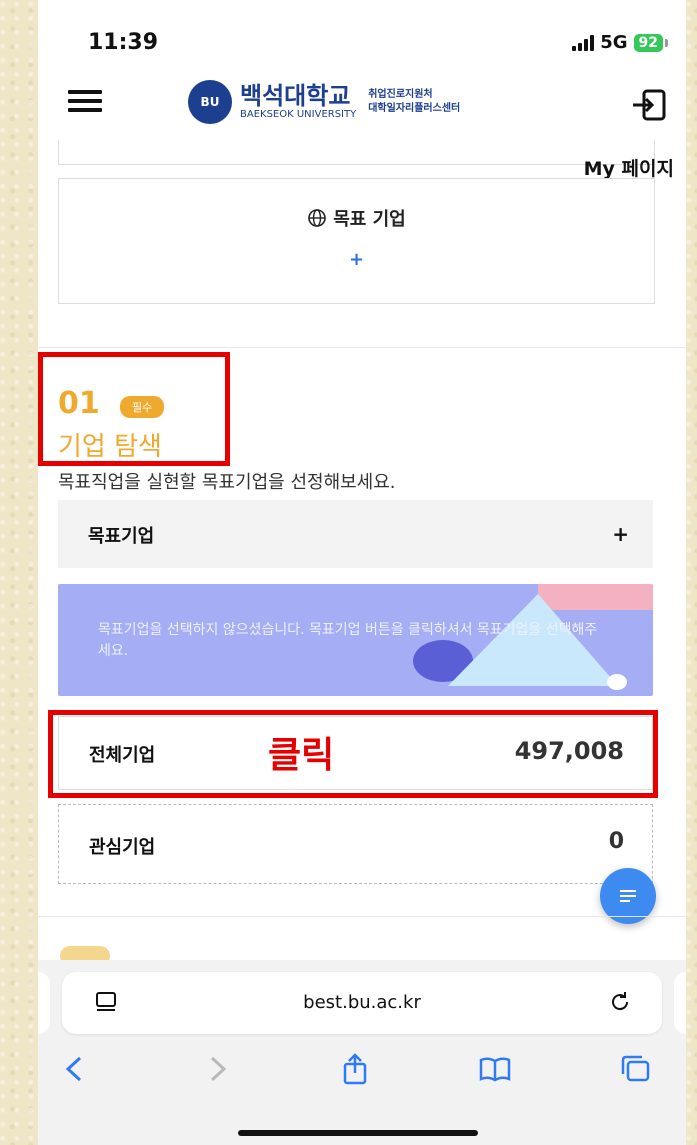 Image resolution: width=697 pixels, height=1145 pixels. What do you see at coordinates (356, 241) in the screenshot?
I see `goal-company-card: 목표 기업 +` at bounding box center [356, 241].